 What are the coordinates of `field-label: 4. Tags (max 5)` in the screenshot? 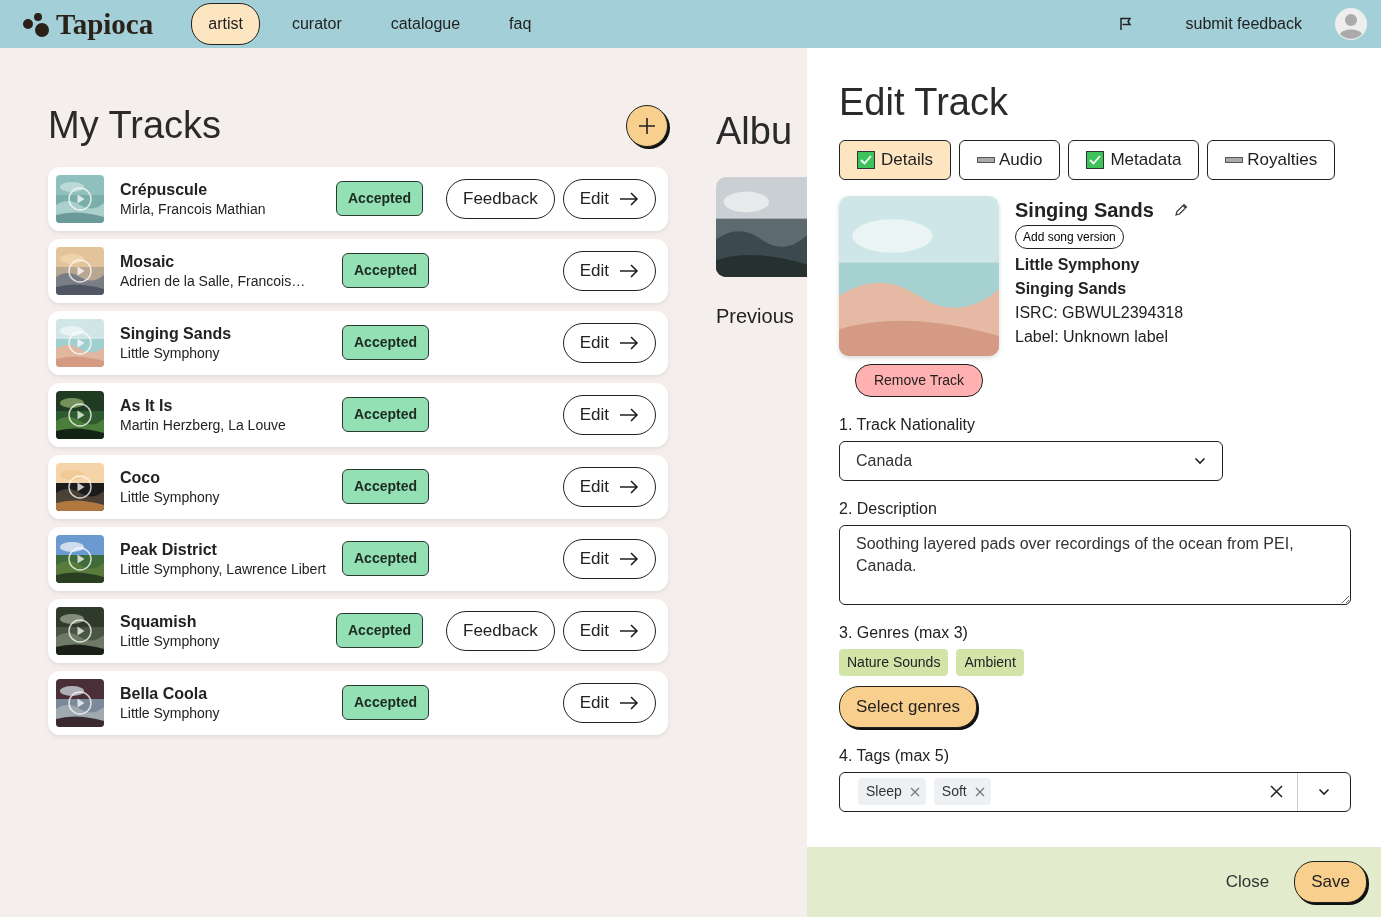 It's located at (894, 755).